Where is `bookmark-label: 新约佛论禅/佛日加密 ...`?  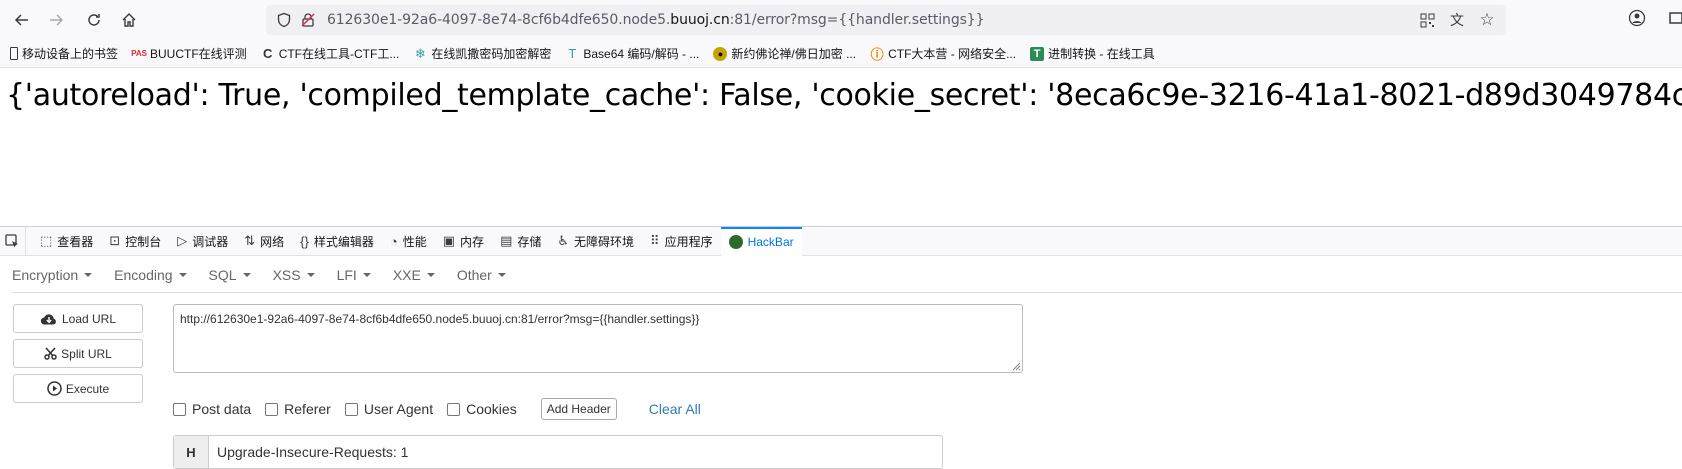 bookmark-label: 新约佛论禅/佛日加密 ... is located at coordinates (794, 54).